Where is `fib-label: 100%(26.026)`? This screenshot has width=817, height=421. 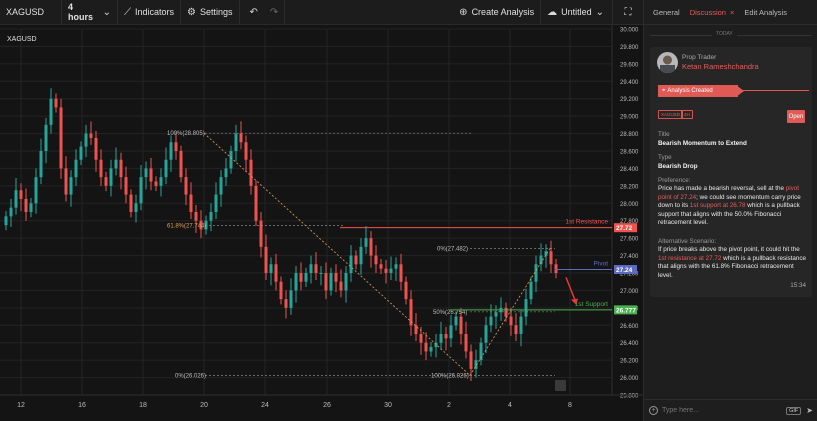 fib-label: 100%(26.026) is located at coordinates (450, 376).